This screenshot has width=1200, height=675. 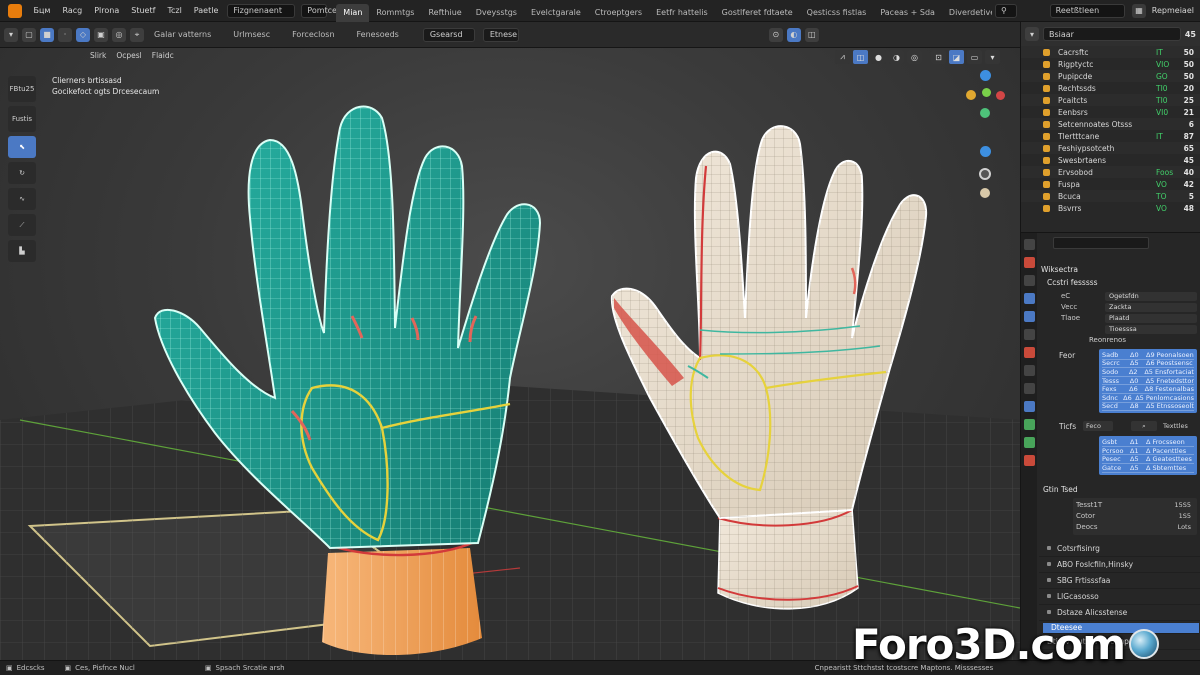 I want to click on select-tool-icon: ⬉, so click(x=22, y=147).